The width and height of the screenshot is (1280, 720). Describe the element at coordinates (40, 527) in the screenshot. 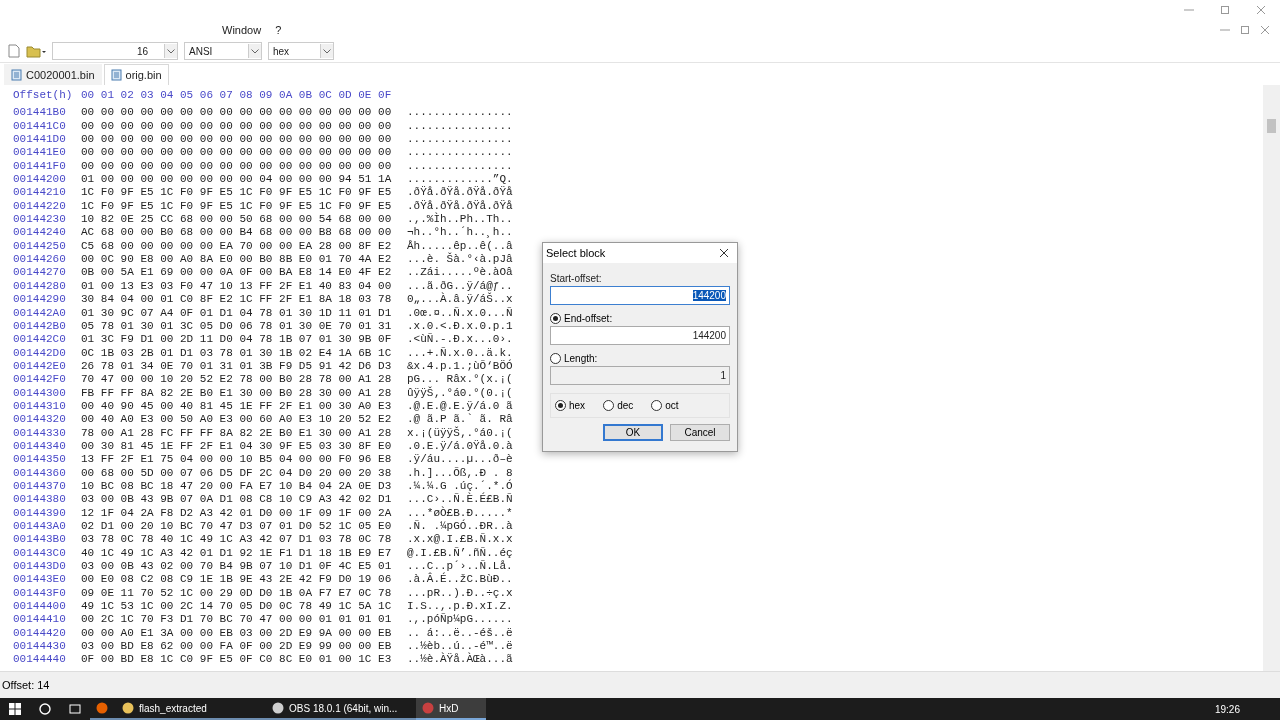

I see `row-offset: 001443A0` at that location.